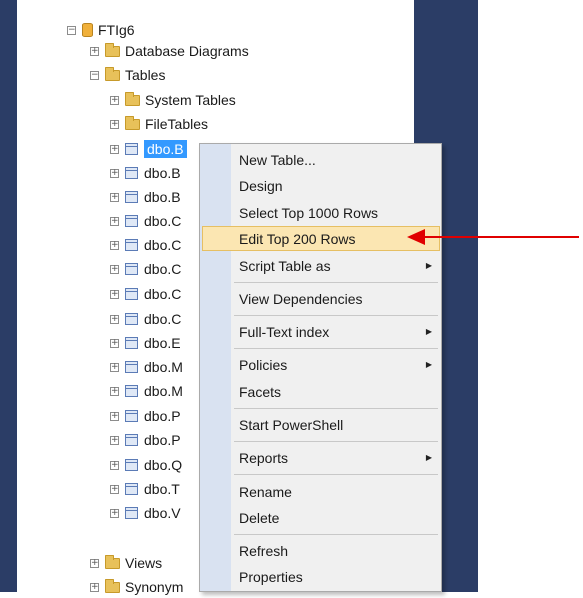 Image resolution: width=583 pixels, height=598 pixels. What do you see at coordinates (321, 424) in the screenshot?
I see `menu-item-start-powershell: Start PowerShell` at bounding box center [321, 424].